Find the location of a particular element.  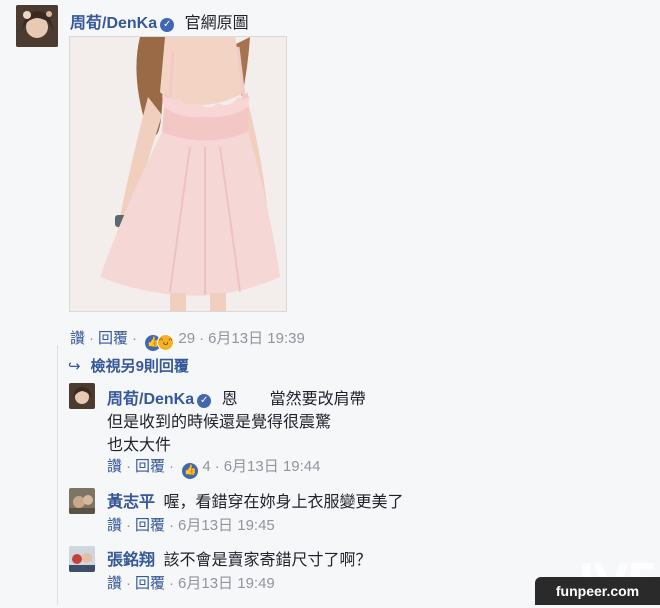

main-comment-header: 周荀/DenKa ✓ 官網原圖 is located at coordinates (159, 21).